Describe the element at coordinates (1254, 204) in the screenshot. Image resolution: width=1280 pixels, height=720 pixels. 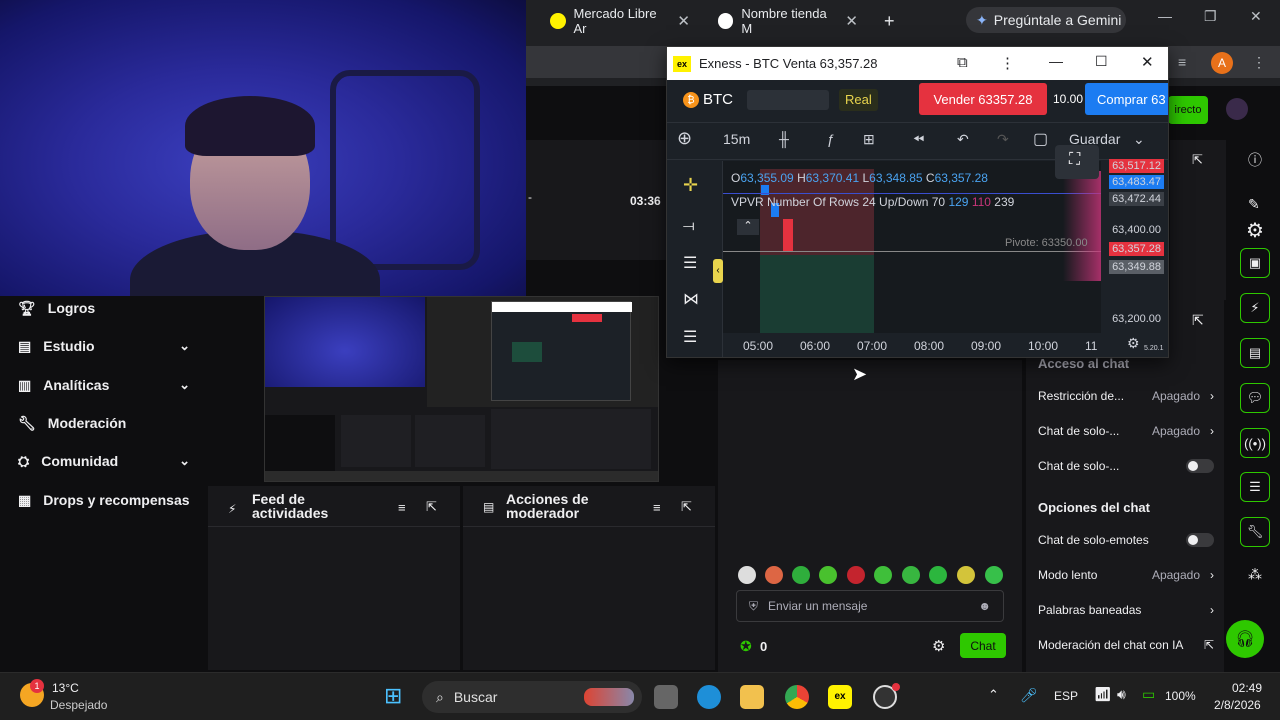
I see `pencil-icon: ✎` at that location.